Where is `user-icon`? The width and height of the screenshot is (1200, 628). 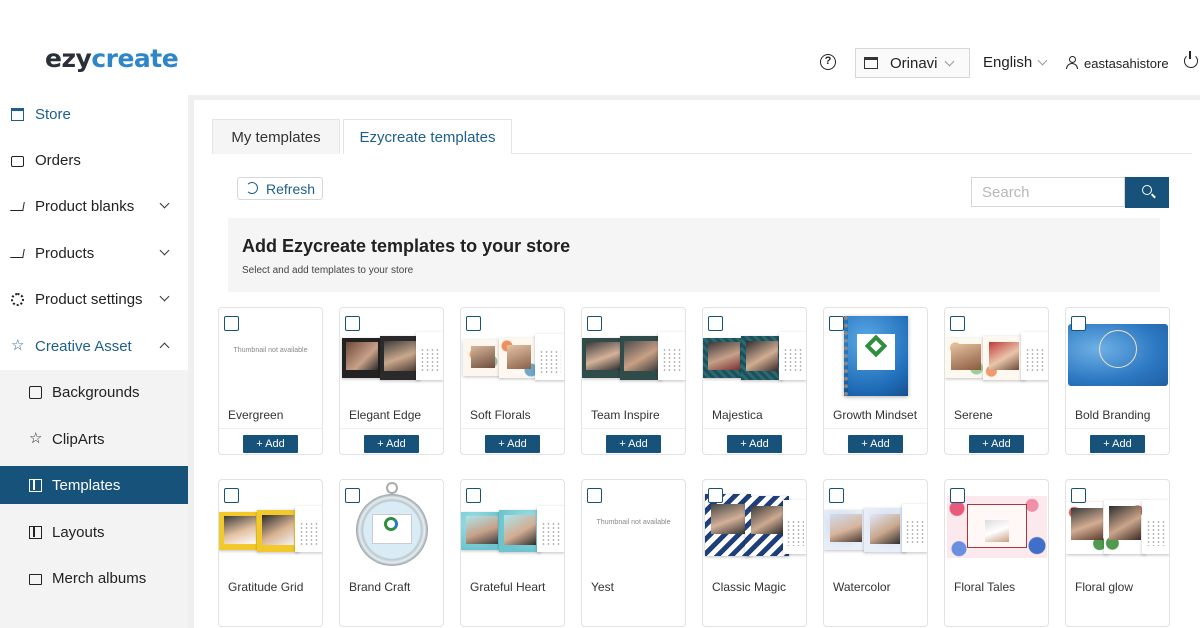 user-icon is located at coordinates (1072, 62).